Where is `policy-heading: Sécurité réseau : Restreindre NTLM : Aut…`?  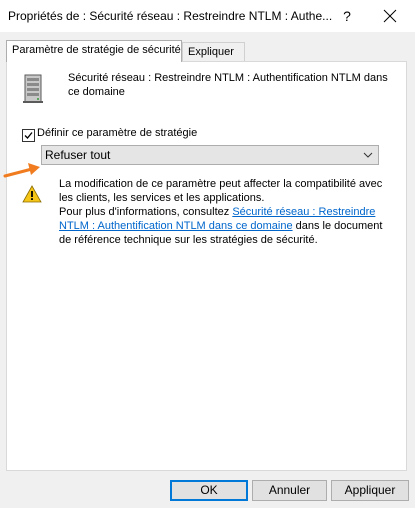
policy-heading: Sécurité réseau : Restreindre NTLM : Aut… is located at coordinates (228, 85).